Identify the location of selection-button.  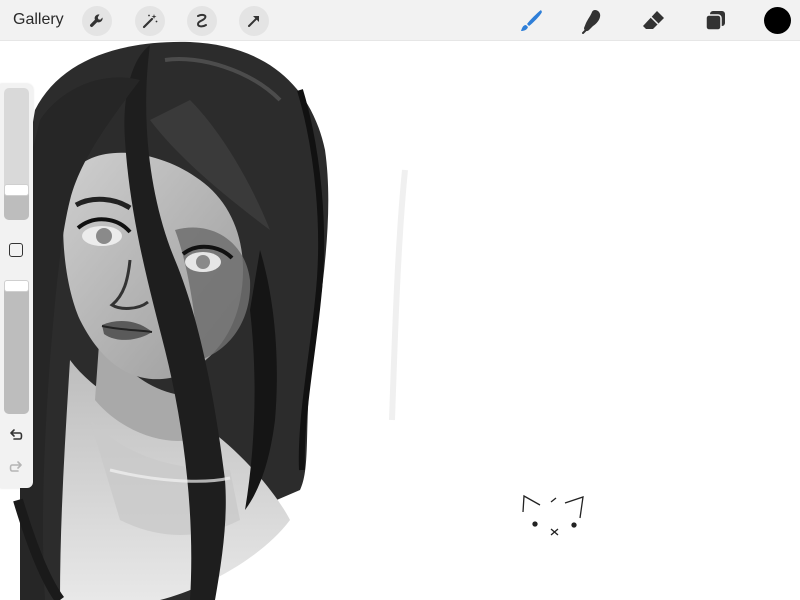
(202, 21).